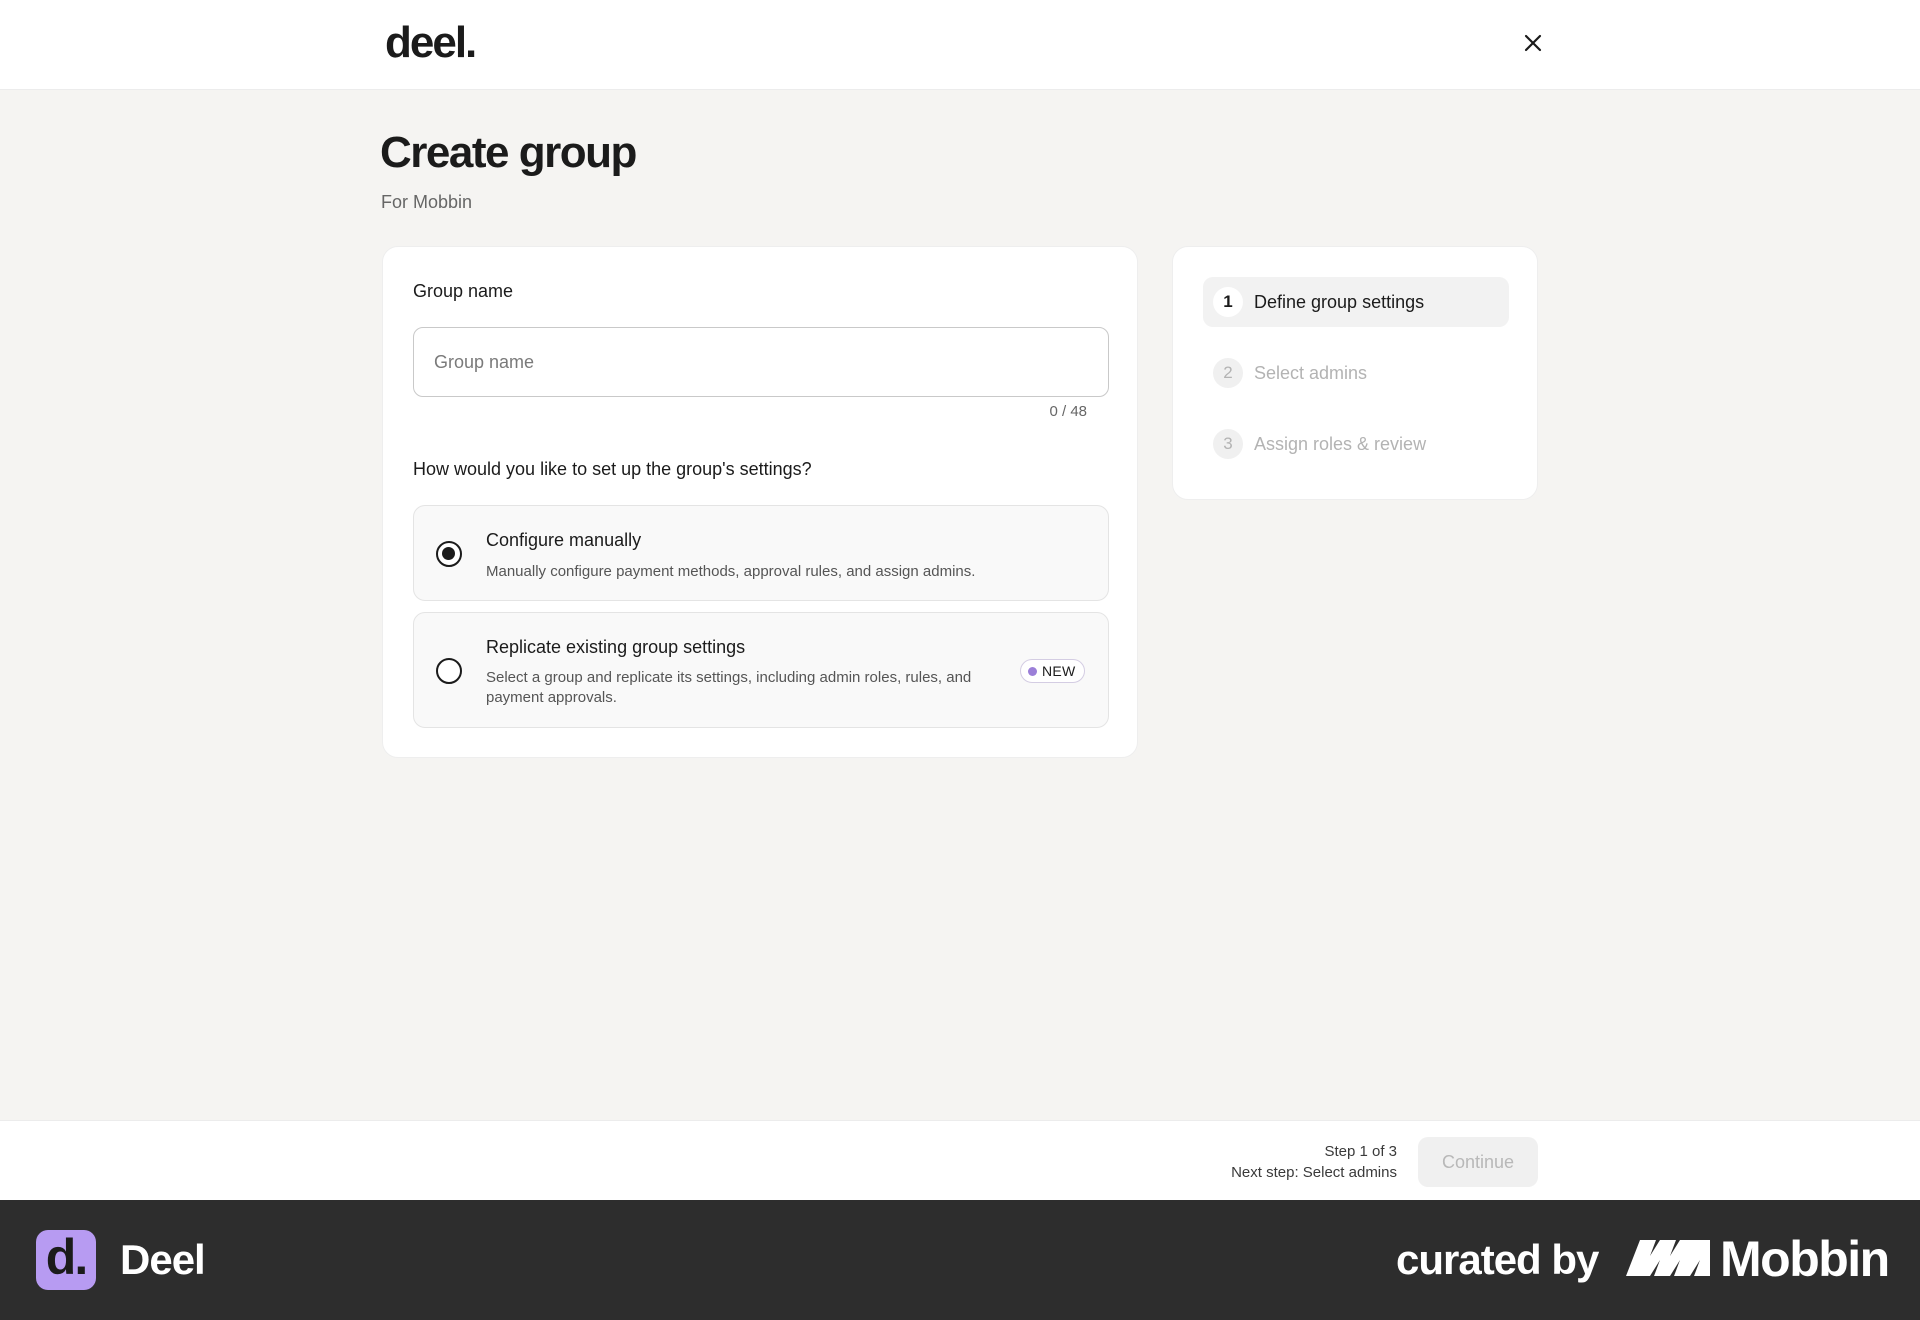  I want to click on app-name: Deel, so click(163, 1259).